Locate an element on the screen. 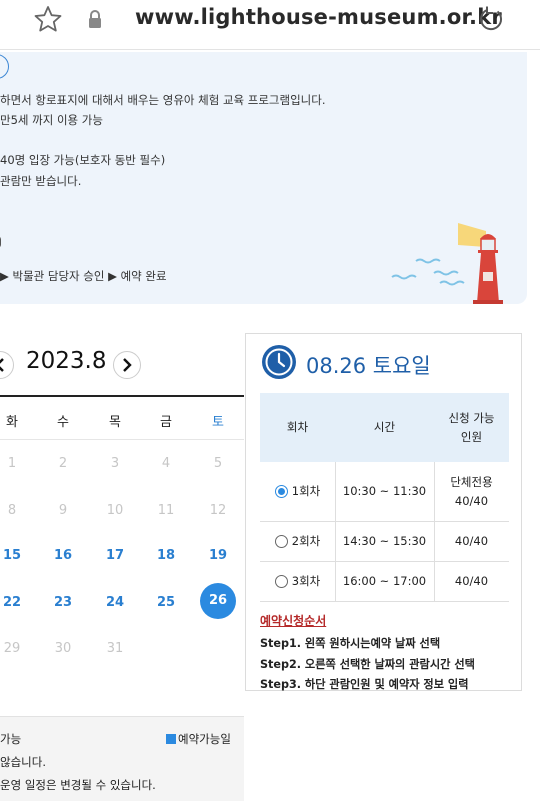 This screenshot has height=801, width=540. lock-icon is located at coordinates (95, 19).